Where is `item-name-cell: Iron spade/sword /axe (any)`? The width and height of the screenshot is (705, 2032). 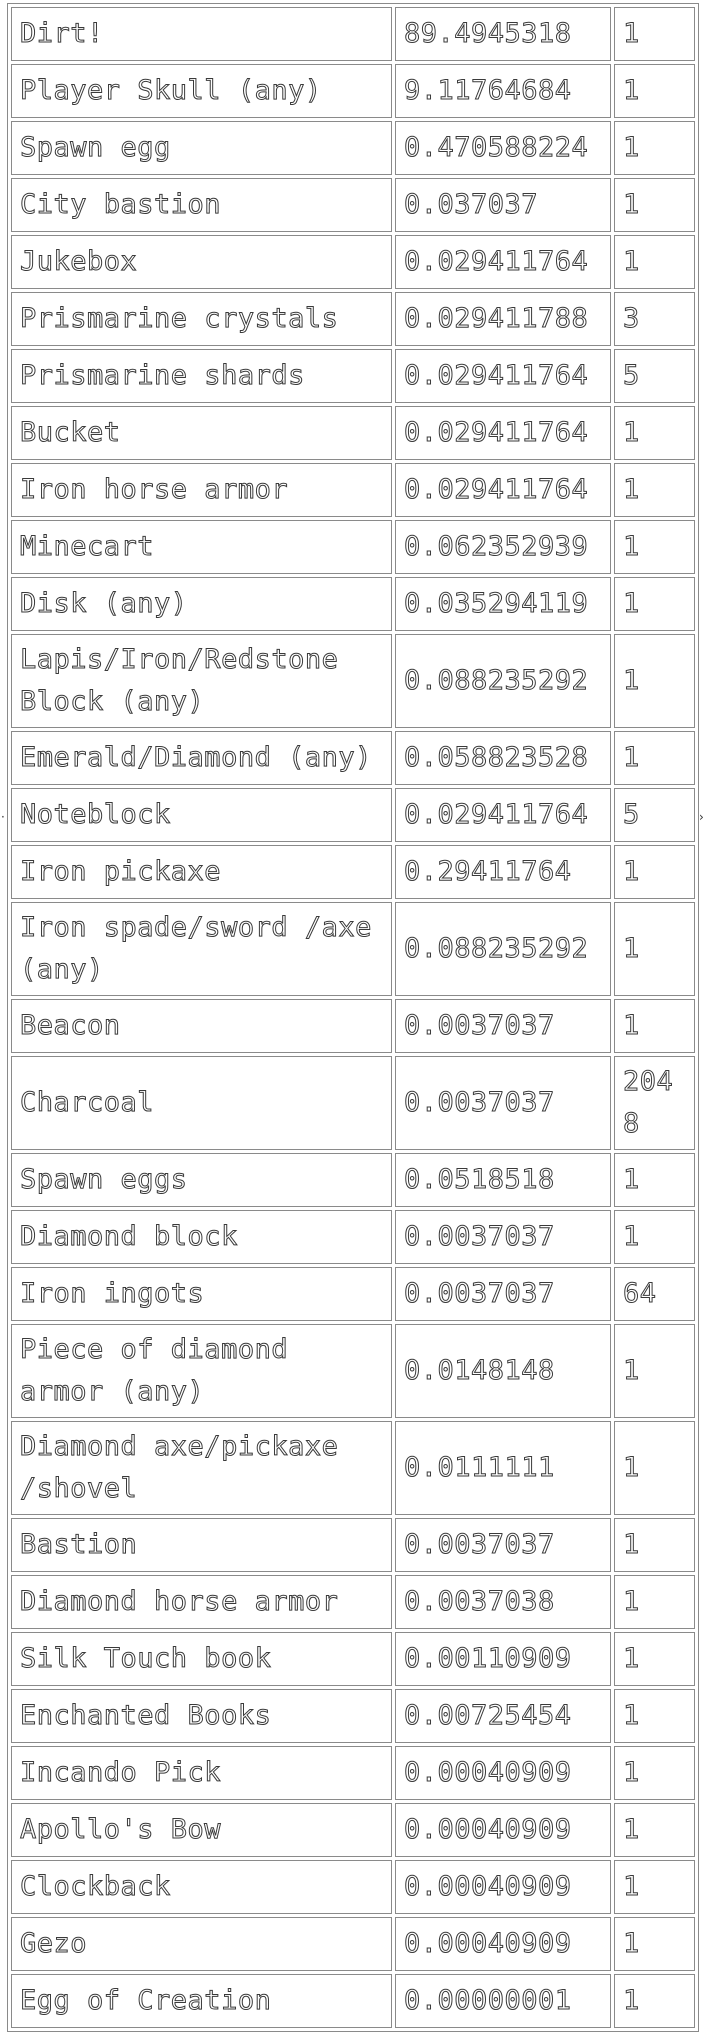 item-name-cell: Iron spade/sword /axe (any) is located at coordinates (201, 949).